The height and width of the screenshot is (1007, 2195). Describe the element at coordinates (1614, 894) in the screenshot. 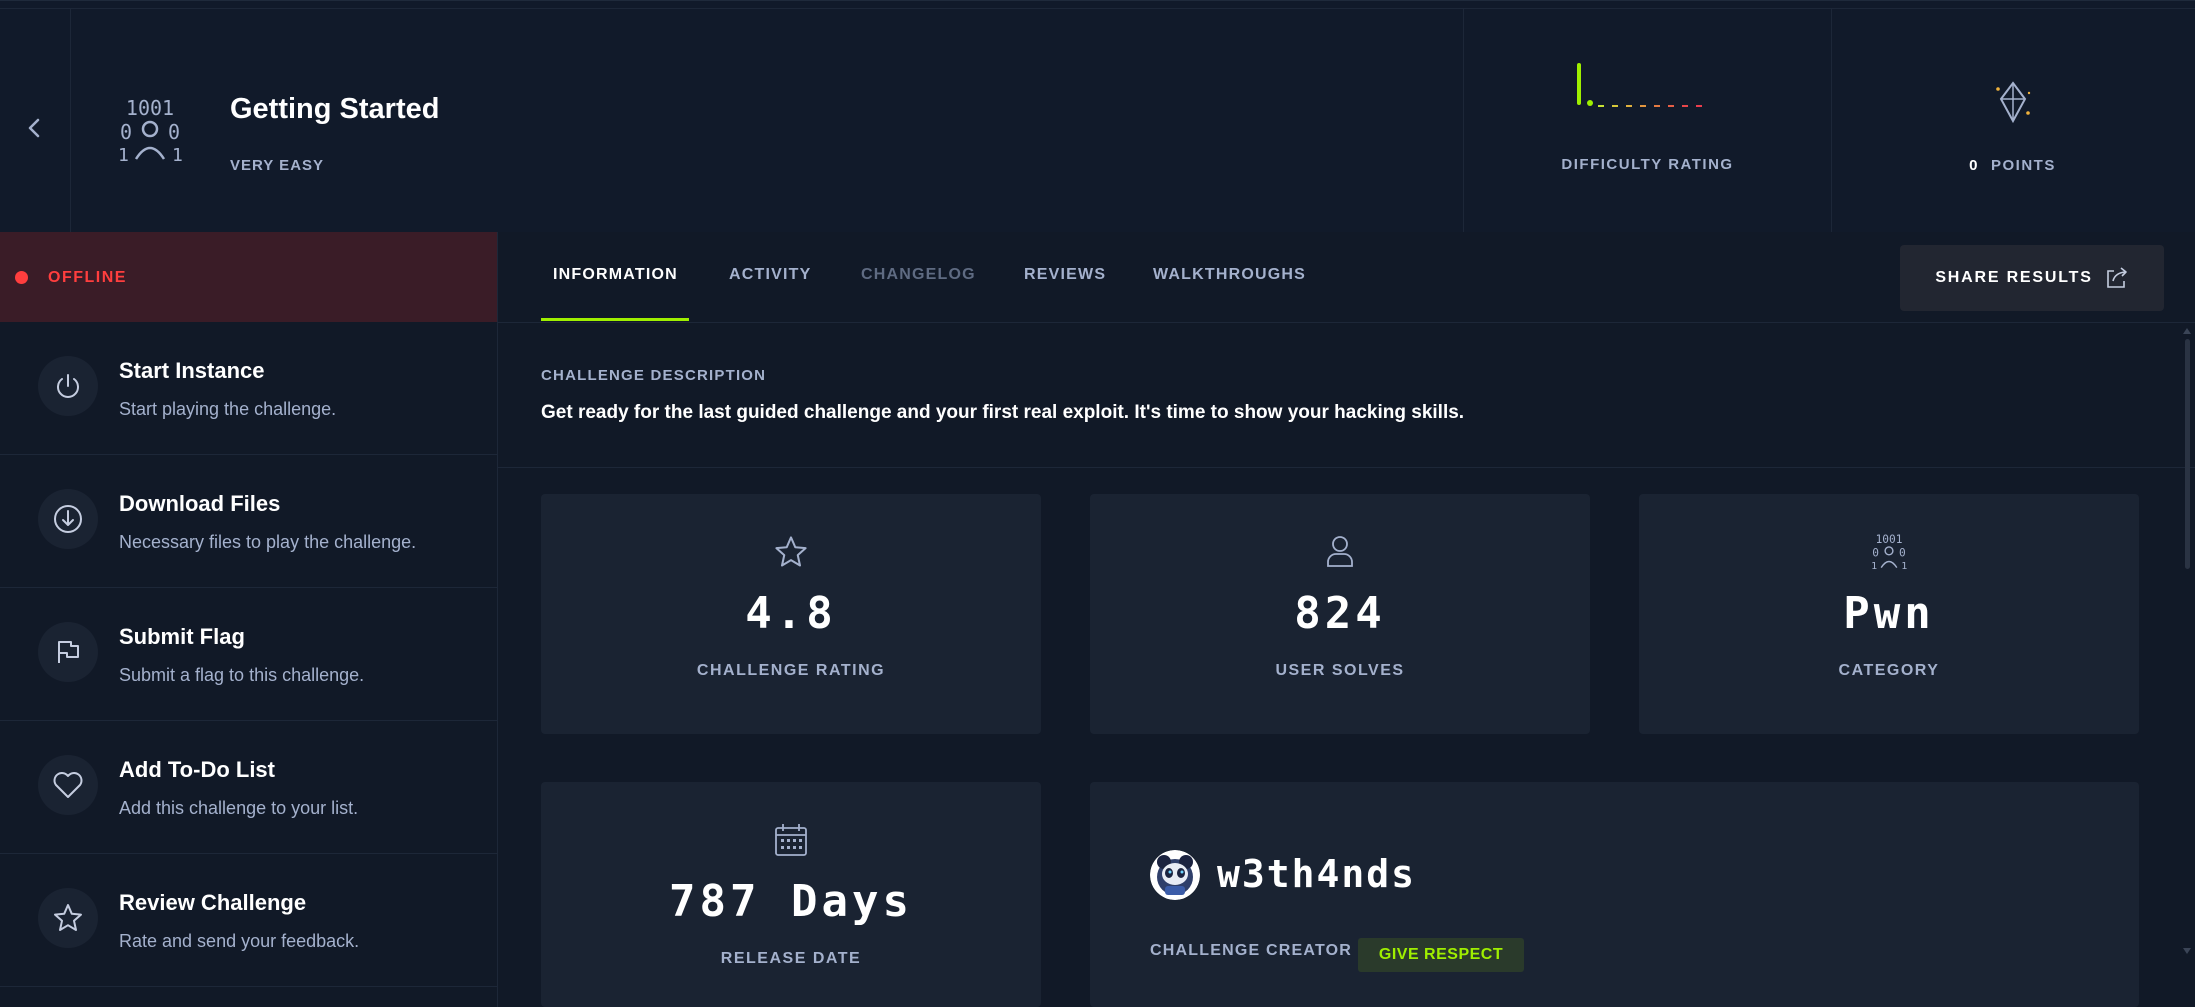

I see `challenge-creator-card: w3th4nds CHALLENGE CREATOR GIVE RESPECT` at that location.